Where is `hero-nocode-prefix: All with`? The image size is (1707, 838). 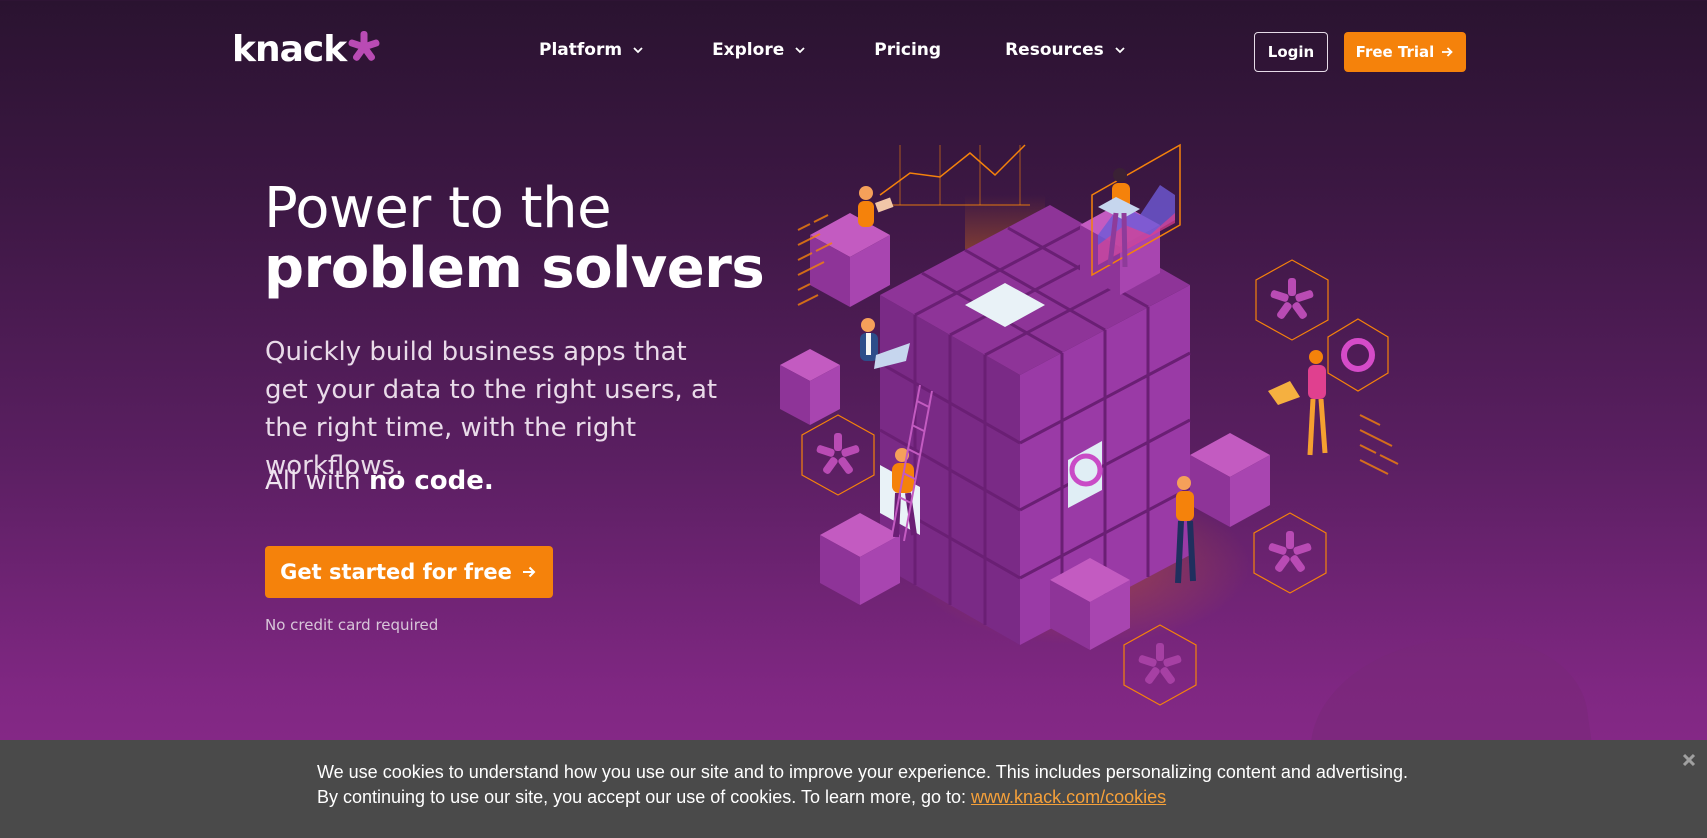
hero-nocode-prefix: All with is located at coordinates (317, 481).